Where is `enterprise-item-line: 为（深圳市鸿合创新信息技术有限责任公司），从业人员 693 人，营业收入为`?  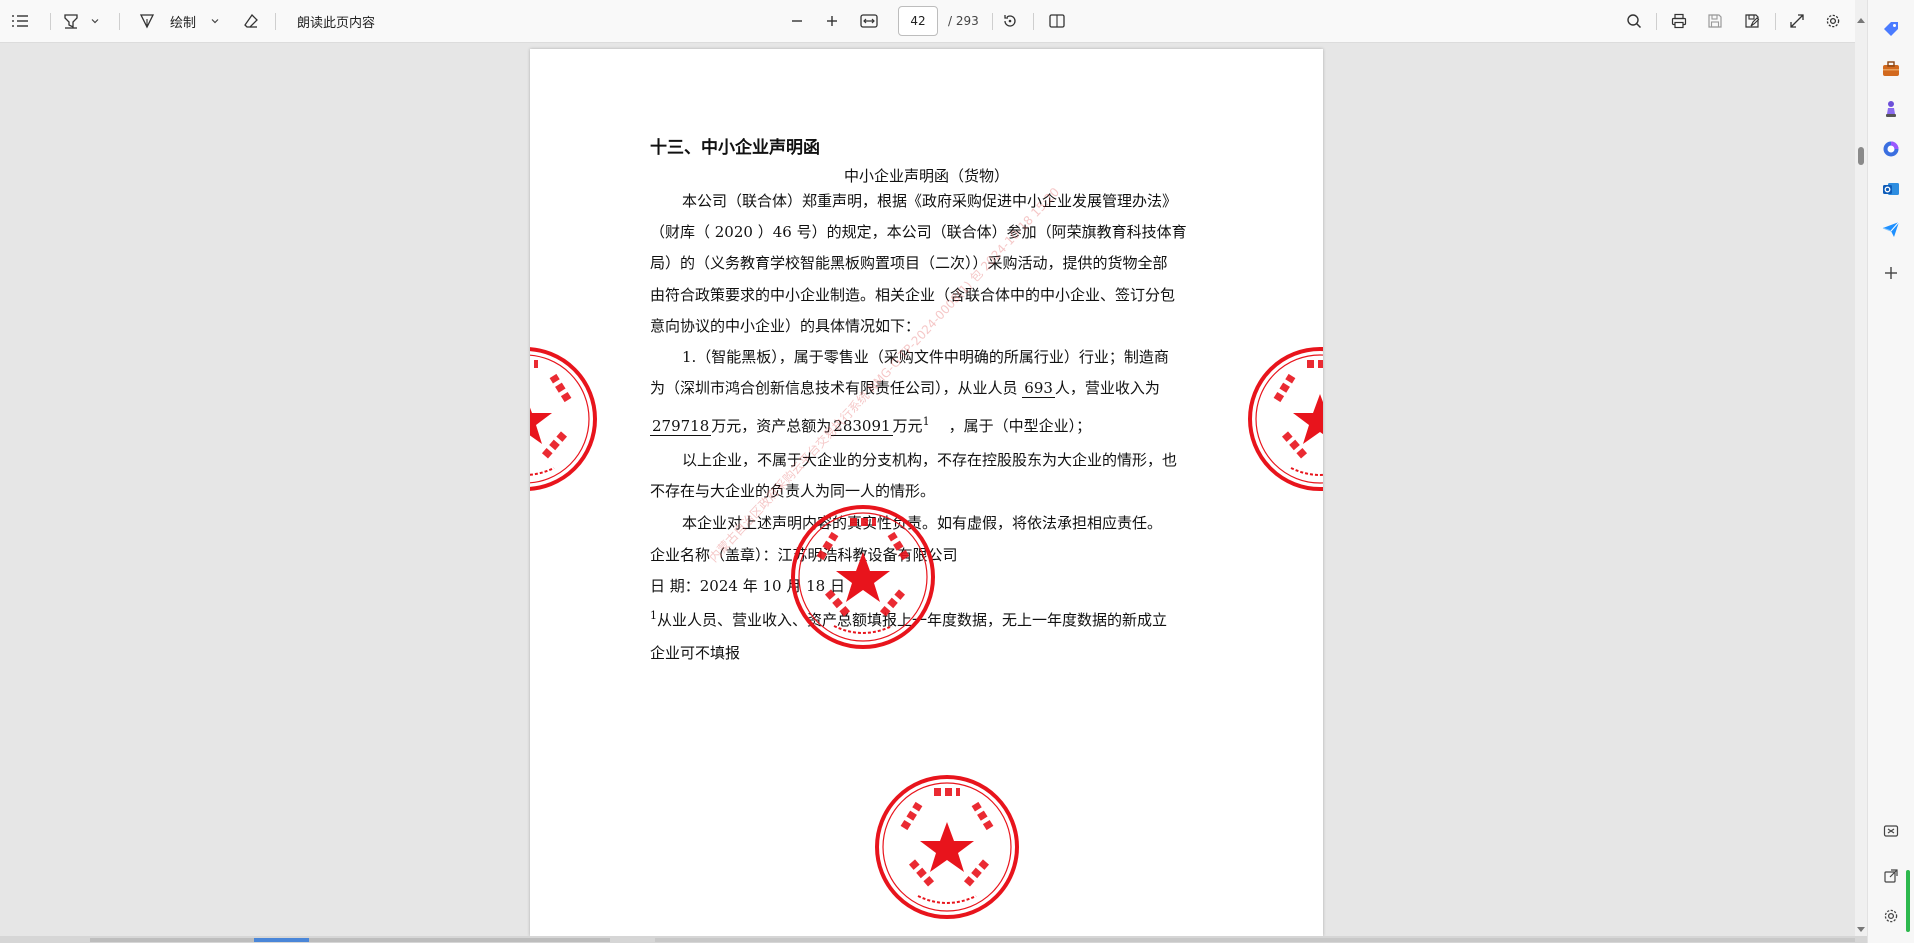 enterprise-item-line: 为（深圳市鸿合创新信息技术有限责任公司），从业人员 693 人，营业收入为 is located at coordinates (905, 387).